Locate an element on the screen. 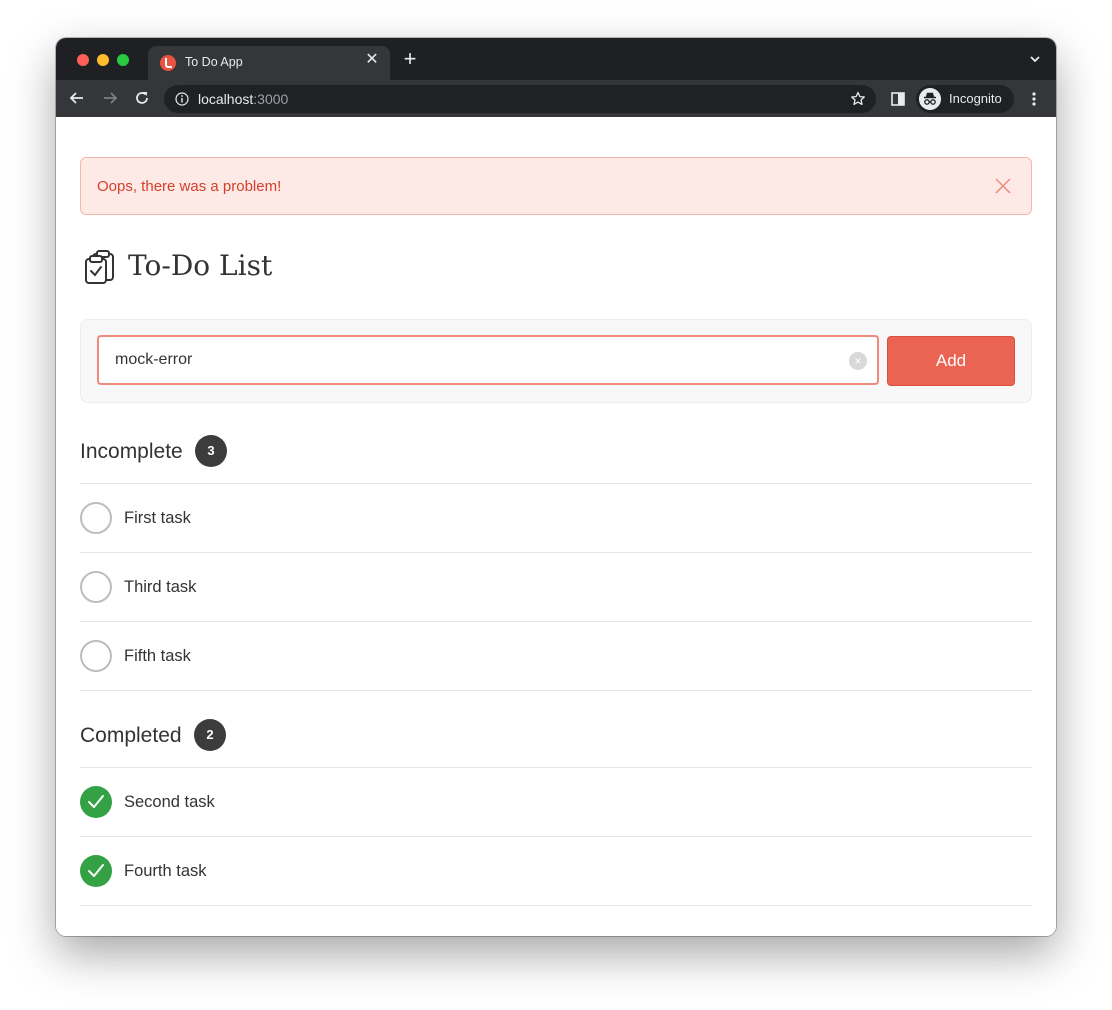 Image resolution: width=1112 pixels, height=1010 pixels. bookmark-star-icon is located at coordinates (858, 99).